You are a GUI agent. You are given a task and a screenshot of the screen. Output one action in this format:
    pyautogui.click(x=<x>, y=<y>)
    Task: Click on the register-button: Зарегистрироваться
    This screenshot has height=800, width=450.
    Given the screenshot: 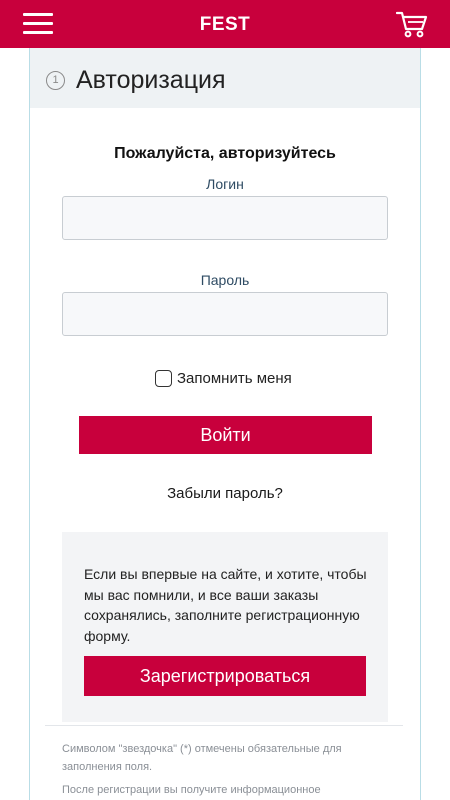 What is the action you would take?
    pyautogui.click(x=225, y=676)
    